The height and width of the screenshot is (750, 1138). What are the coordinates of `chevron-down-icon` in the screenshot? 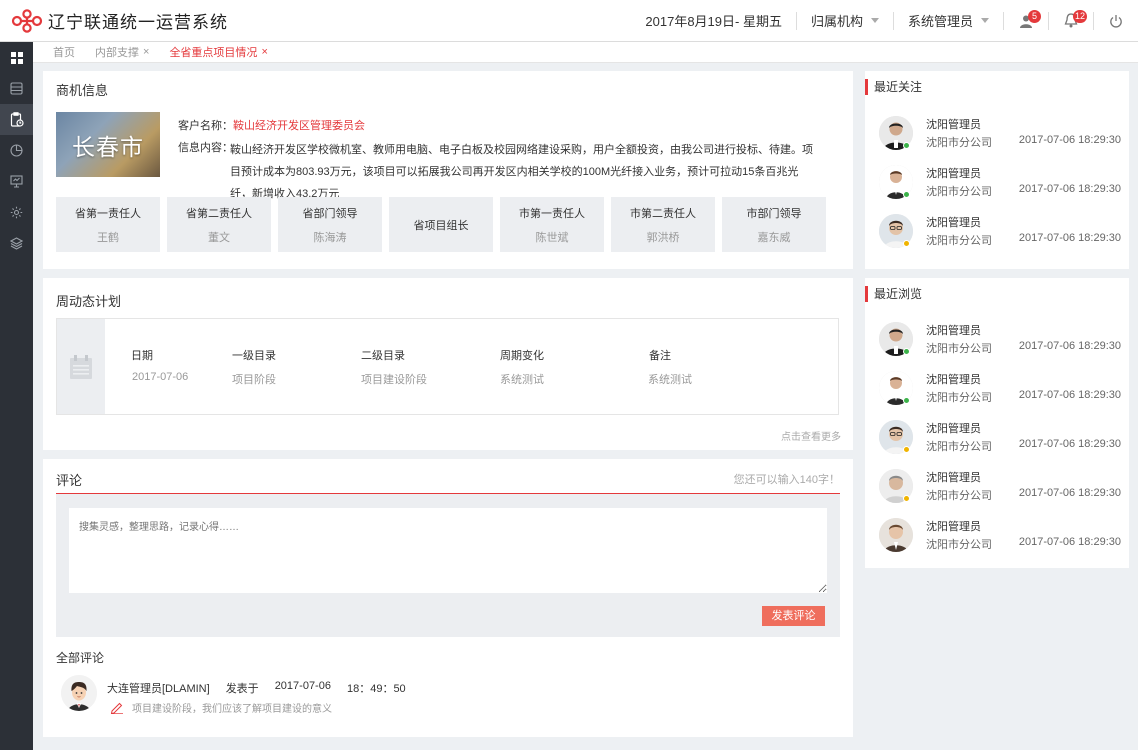 It's located at (985, 20).